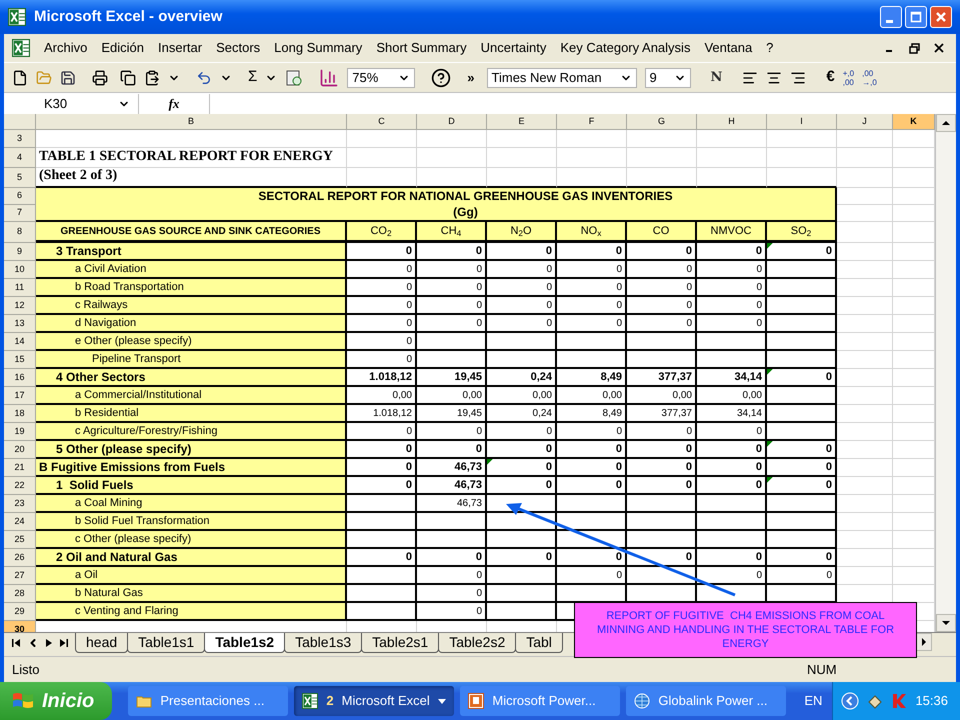 The height and width of the screenshot is (720, 960). What do you see at coordinates (441, 78) in the screenshot?
I see `help-icon` at bounding box center [441, 78].